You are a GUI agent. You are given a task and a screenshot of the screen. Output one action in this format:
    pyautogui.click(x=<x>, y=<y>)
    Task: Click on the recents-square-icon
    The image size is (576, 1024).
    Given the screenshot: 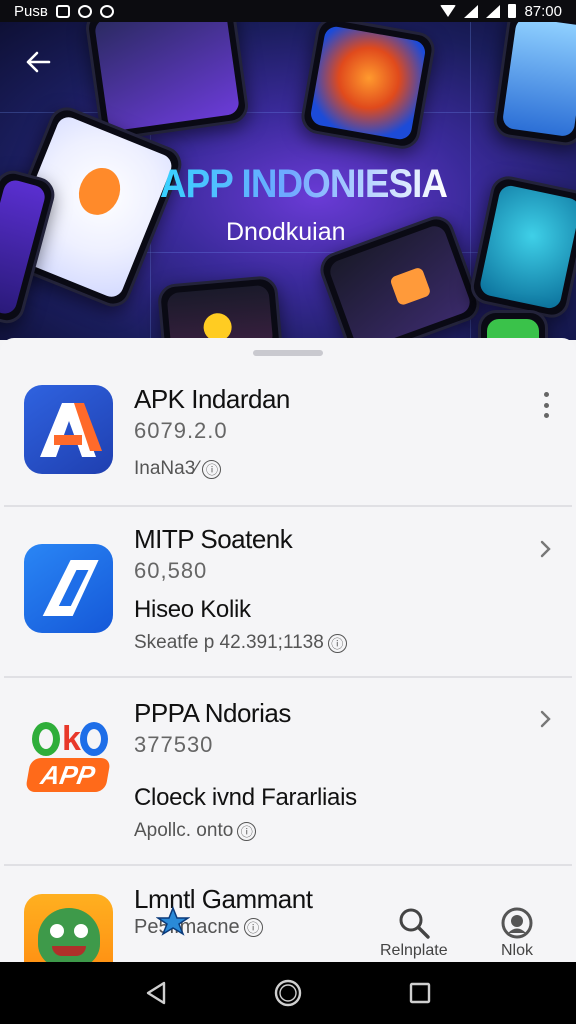 What is the action you would take?
    pyautogui.click(x=420, y=993)
    